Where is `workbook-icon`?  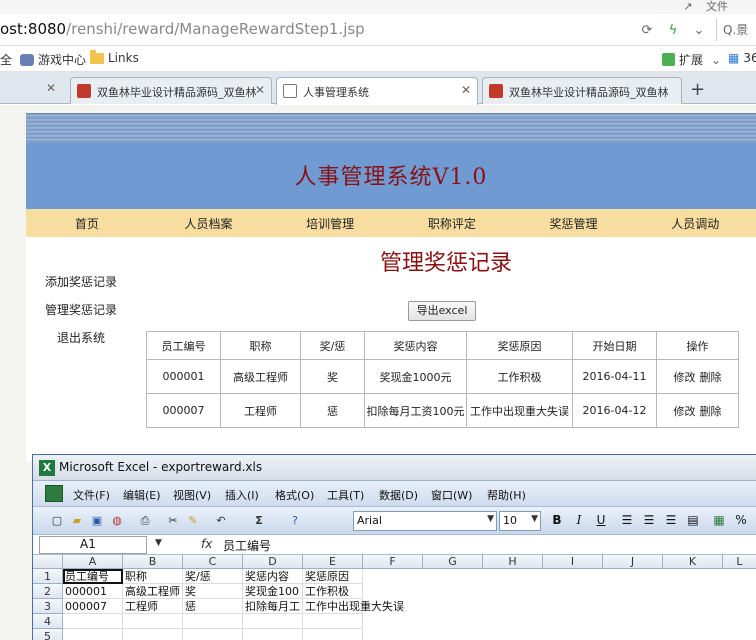 workbook-icon is located at coordinates (54, 493).